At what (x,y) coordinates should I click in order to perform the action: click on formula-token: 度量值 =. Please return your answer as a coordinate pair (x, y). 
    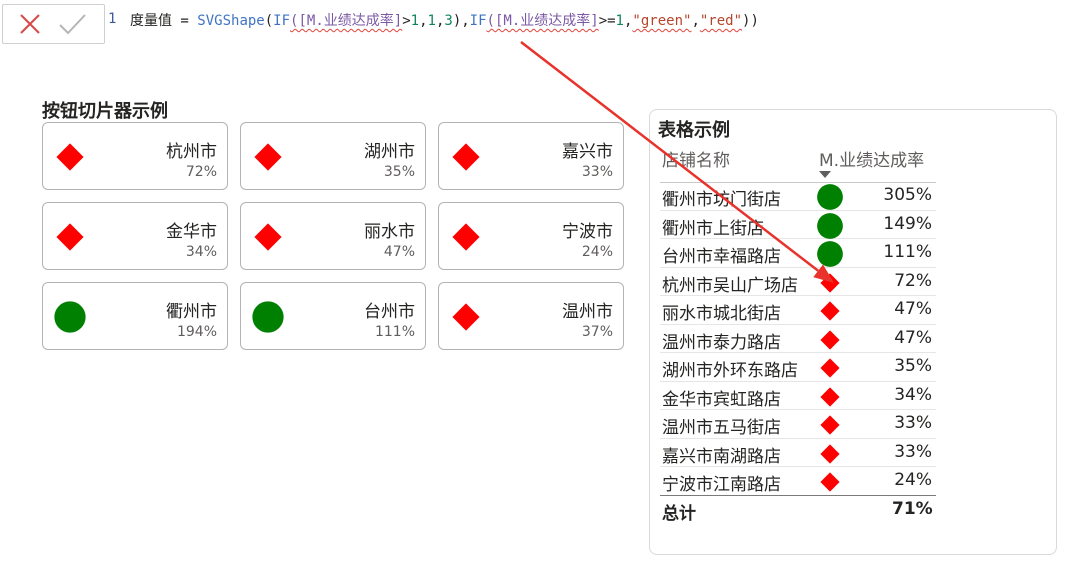
    Looking at the image, I should click on (164, 21).